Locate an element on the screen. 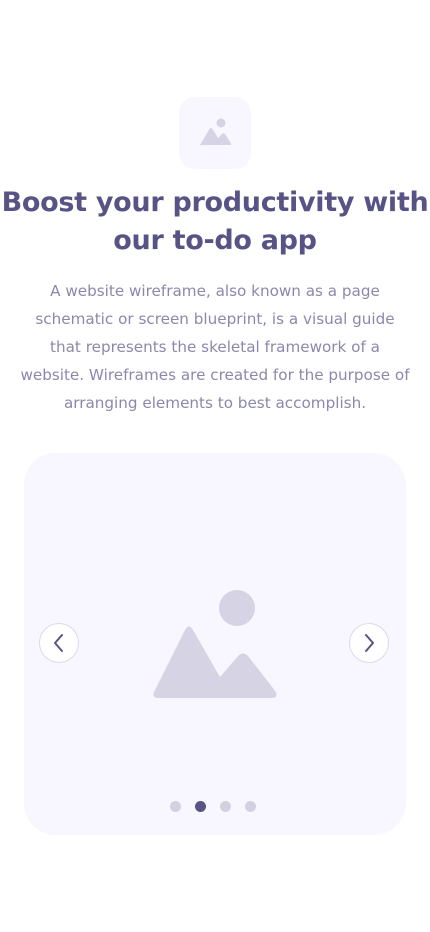 This screenshot has height=932, width=430. chevron-left-icon is located at coordinates (58, 643).